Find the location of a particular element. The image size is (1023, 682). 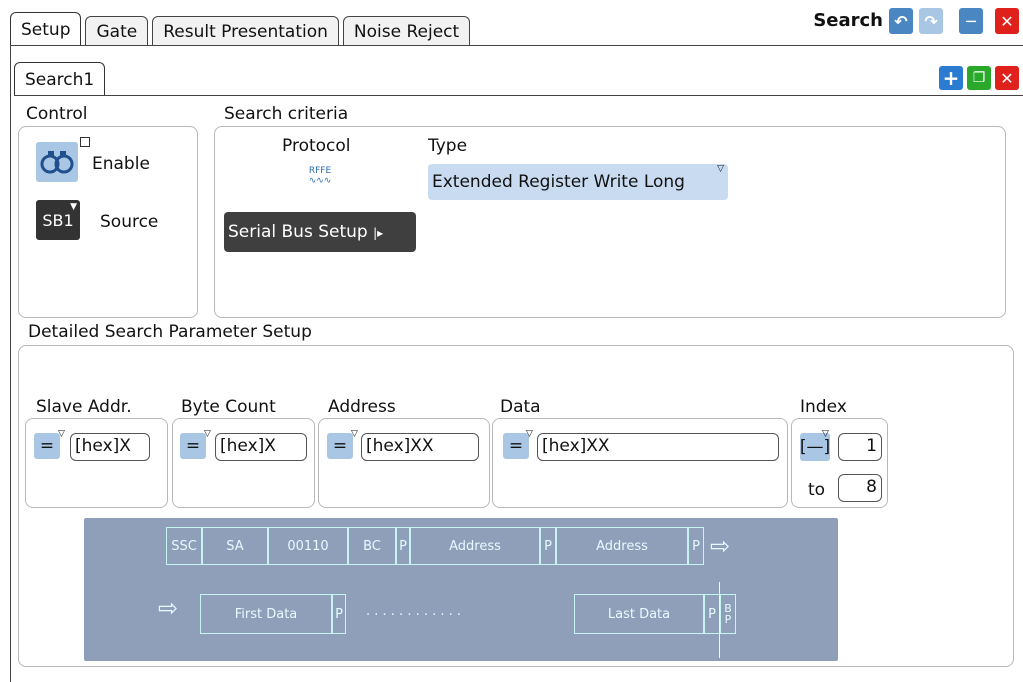

source-button: SB1 ▼ is located at coordinates (58, 220).